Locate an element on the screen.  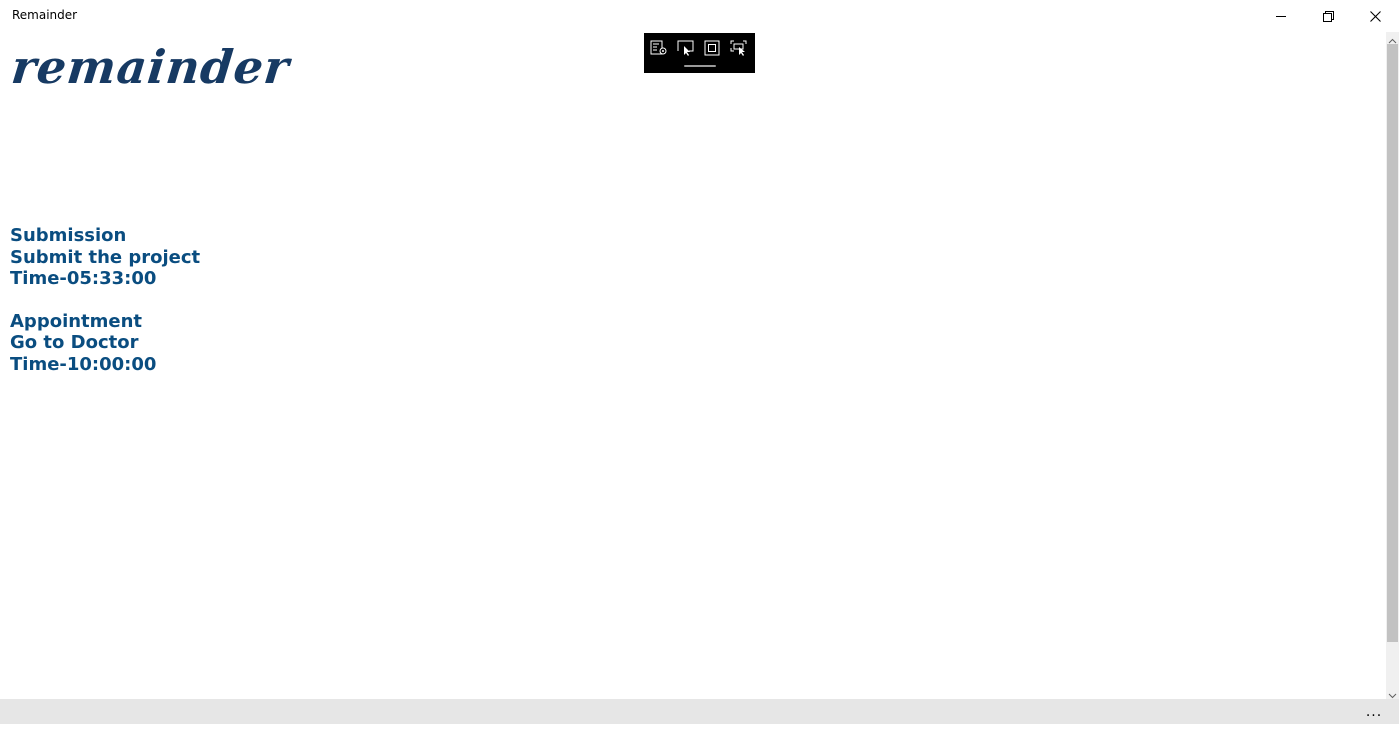
app-logo: remainder is located at coordinates (151, 67).